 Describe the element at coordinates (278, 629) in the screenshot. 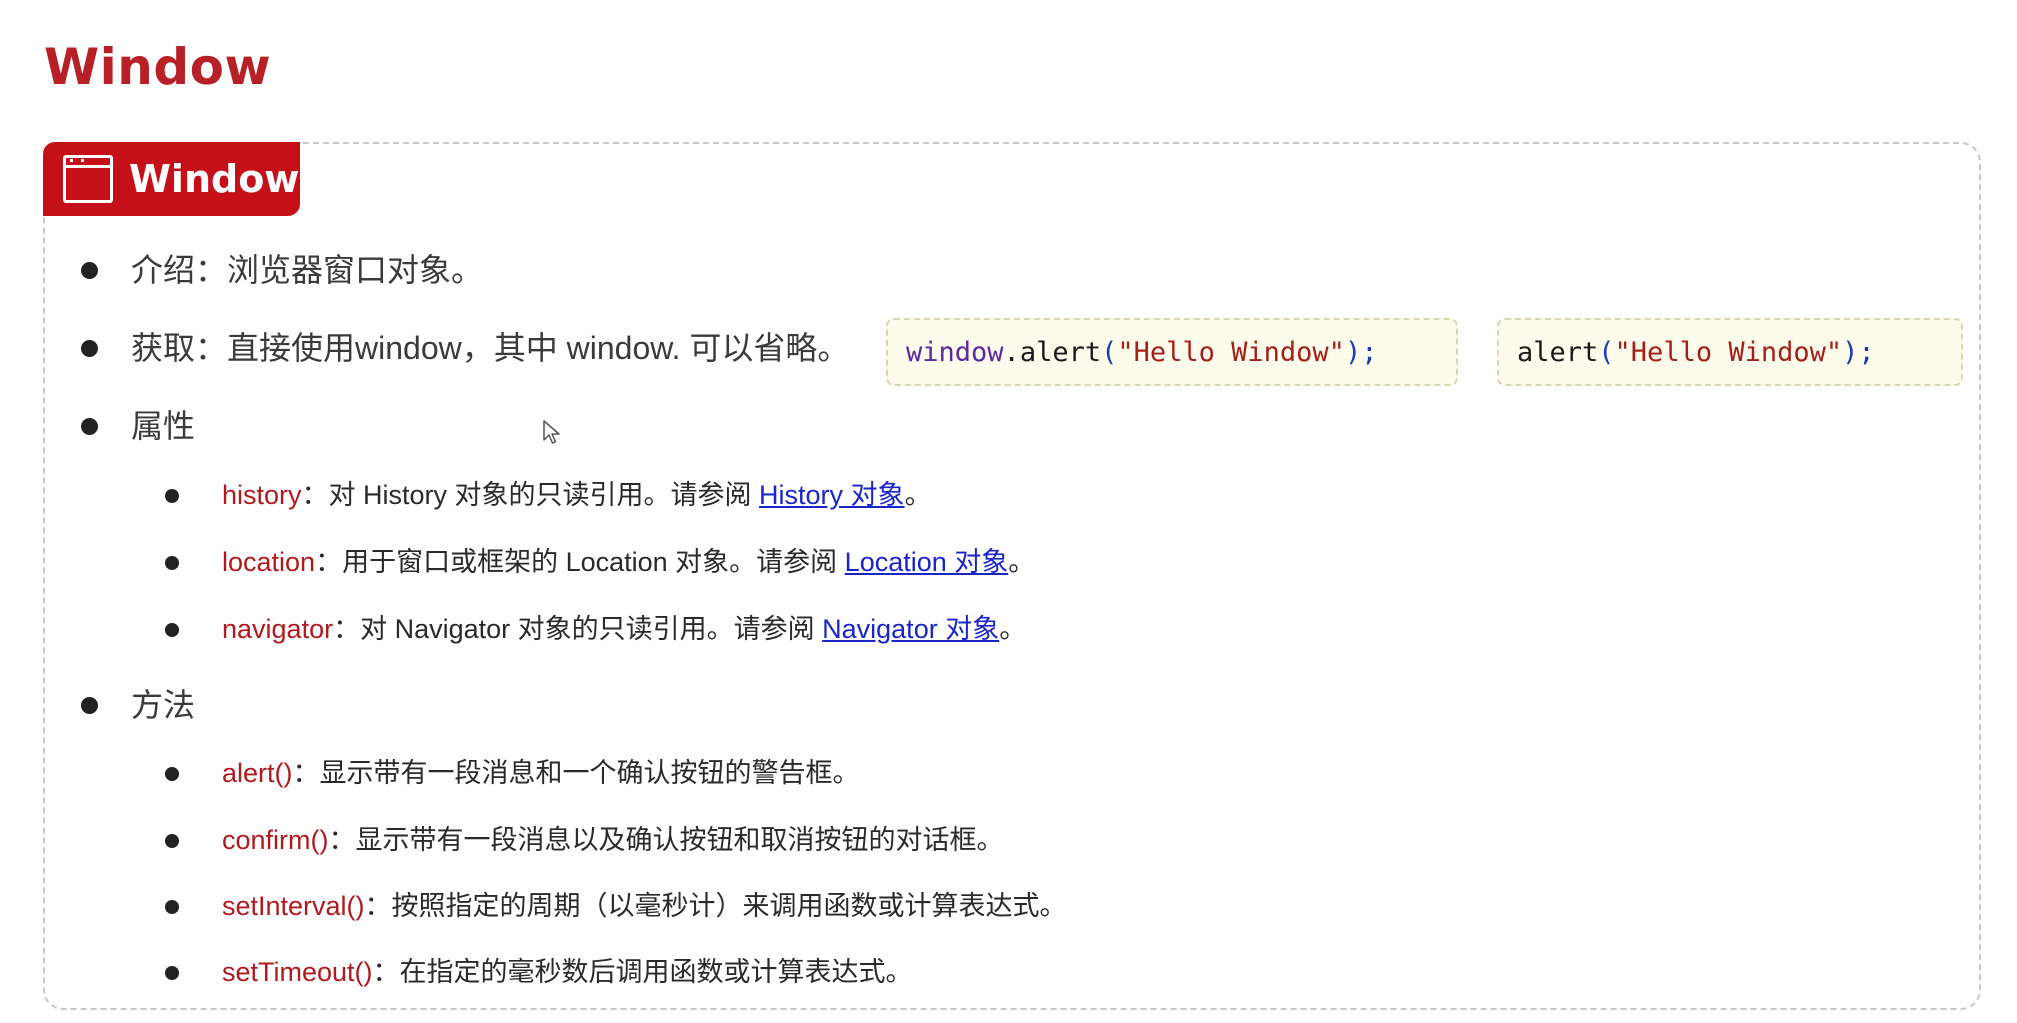

I see `property-name: navigator` at that location.